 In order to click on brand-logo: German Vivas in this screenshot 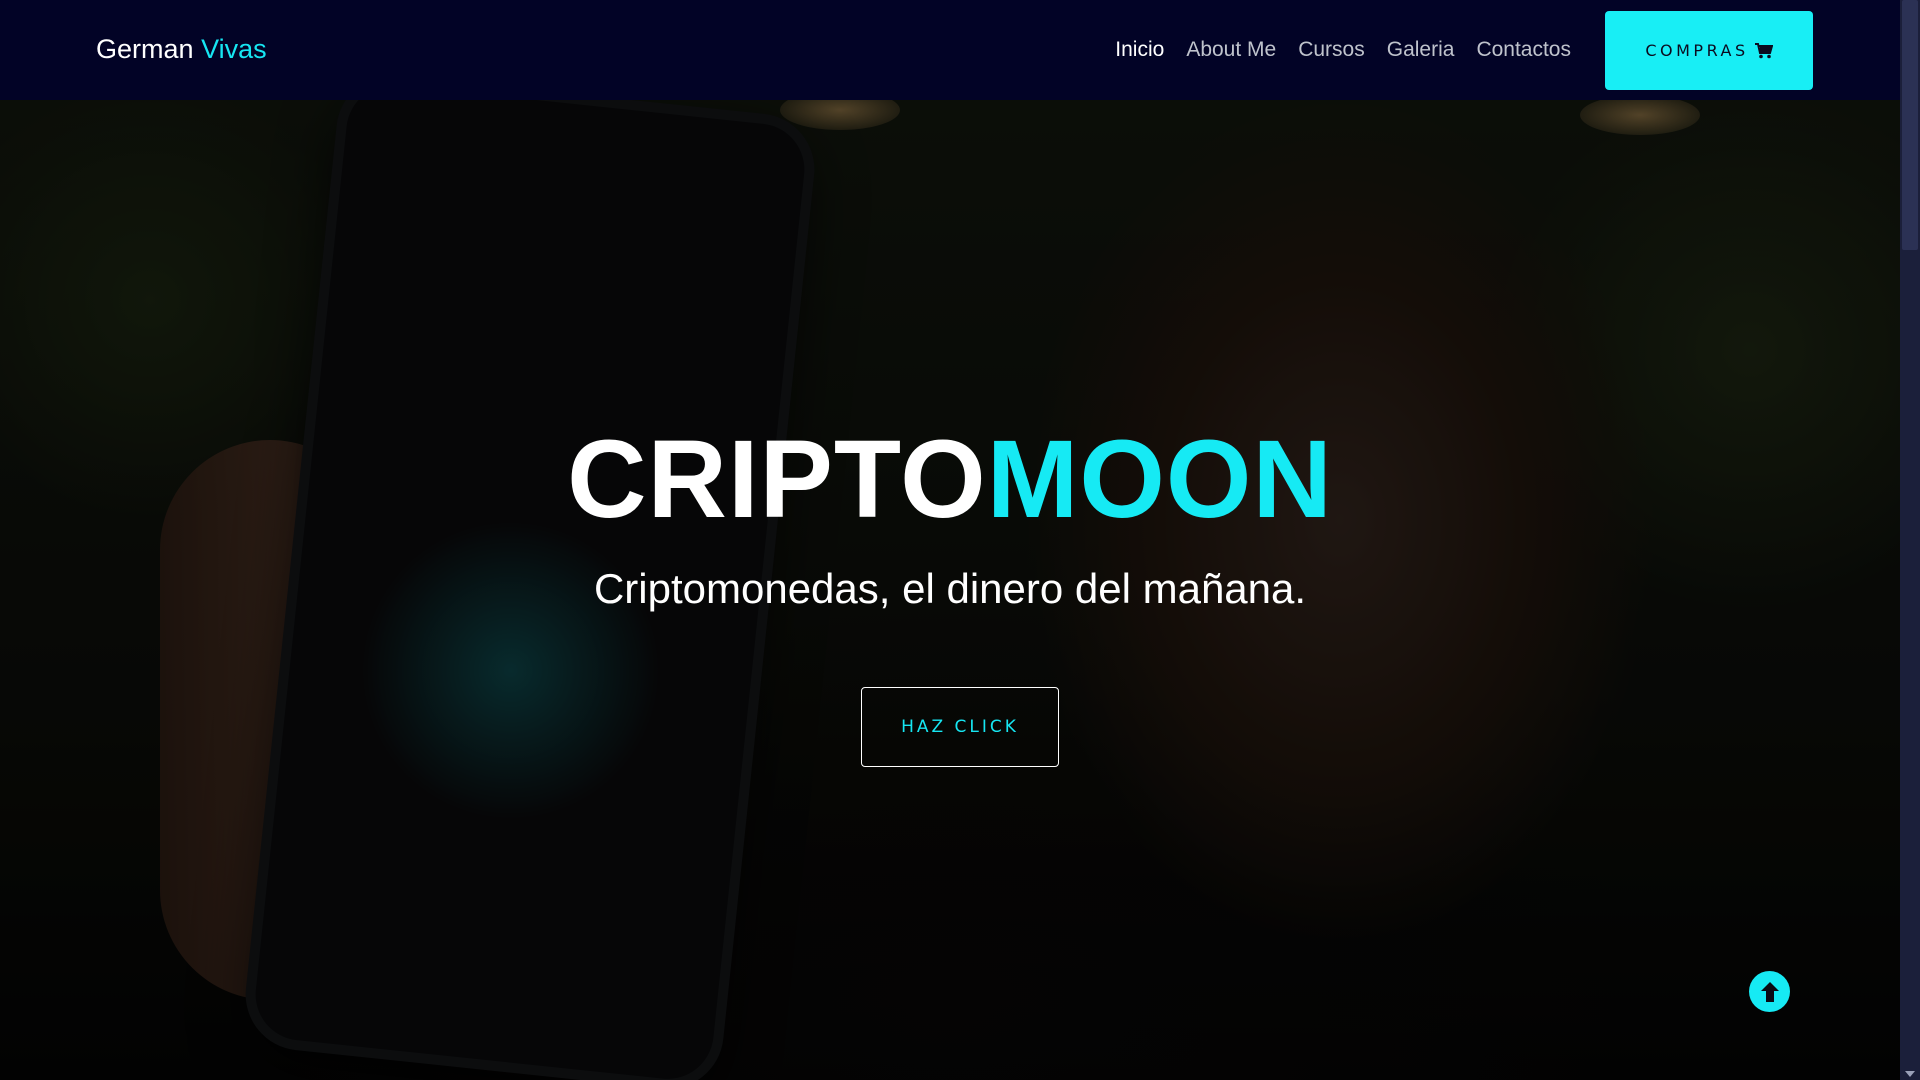, I will do `click(181, 49)`.